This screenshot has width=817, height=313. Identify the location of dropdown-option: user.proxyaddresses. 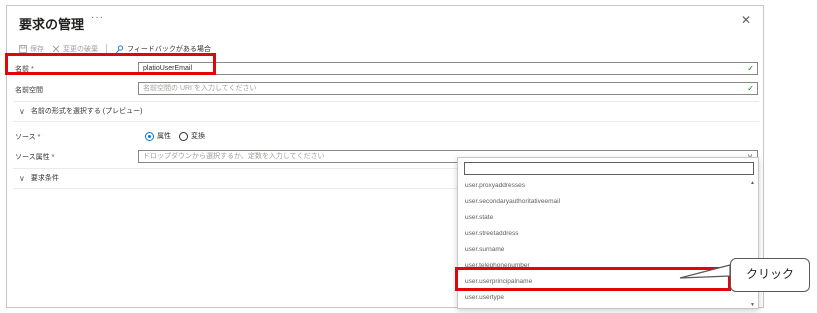
(604, 186).